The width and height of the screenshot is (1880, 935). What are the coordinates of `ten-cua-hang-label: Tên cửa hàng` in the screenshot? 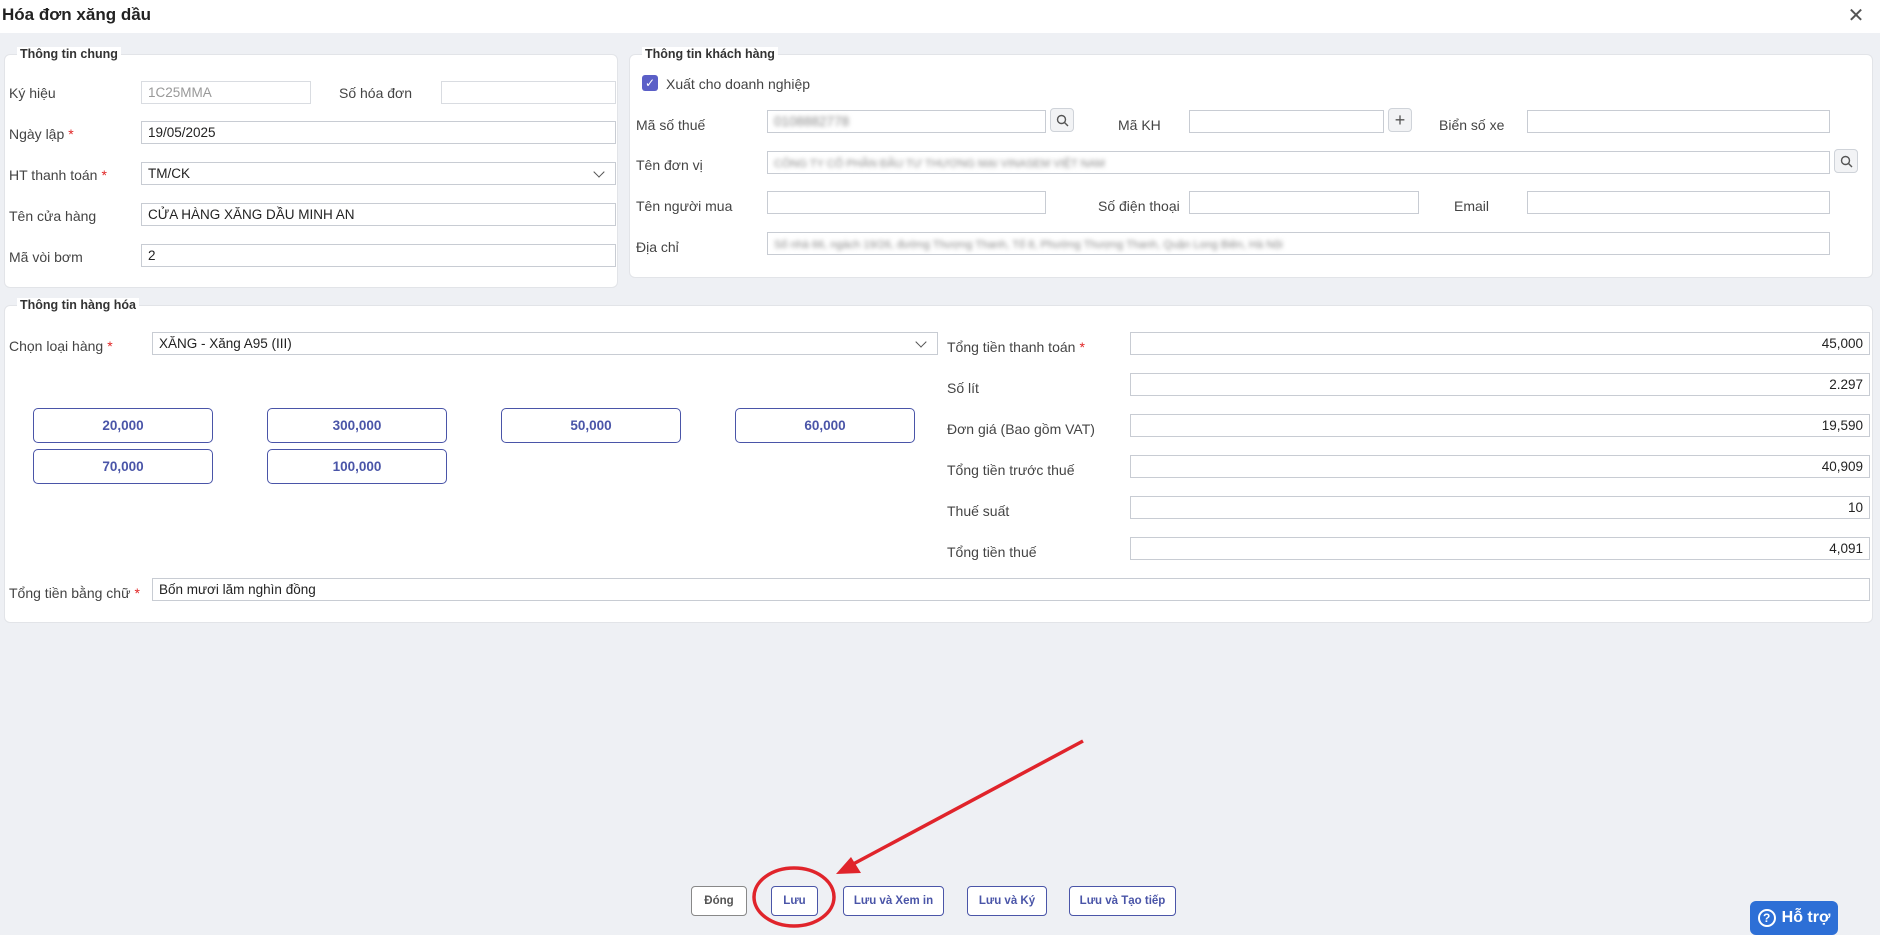 It's located at (53, 216).